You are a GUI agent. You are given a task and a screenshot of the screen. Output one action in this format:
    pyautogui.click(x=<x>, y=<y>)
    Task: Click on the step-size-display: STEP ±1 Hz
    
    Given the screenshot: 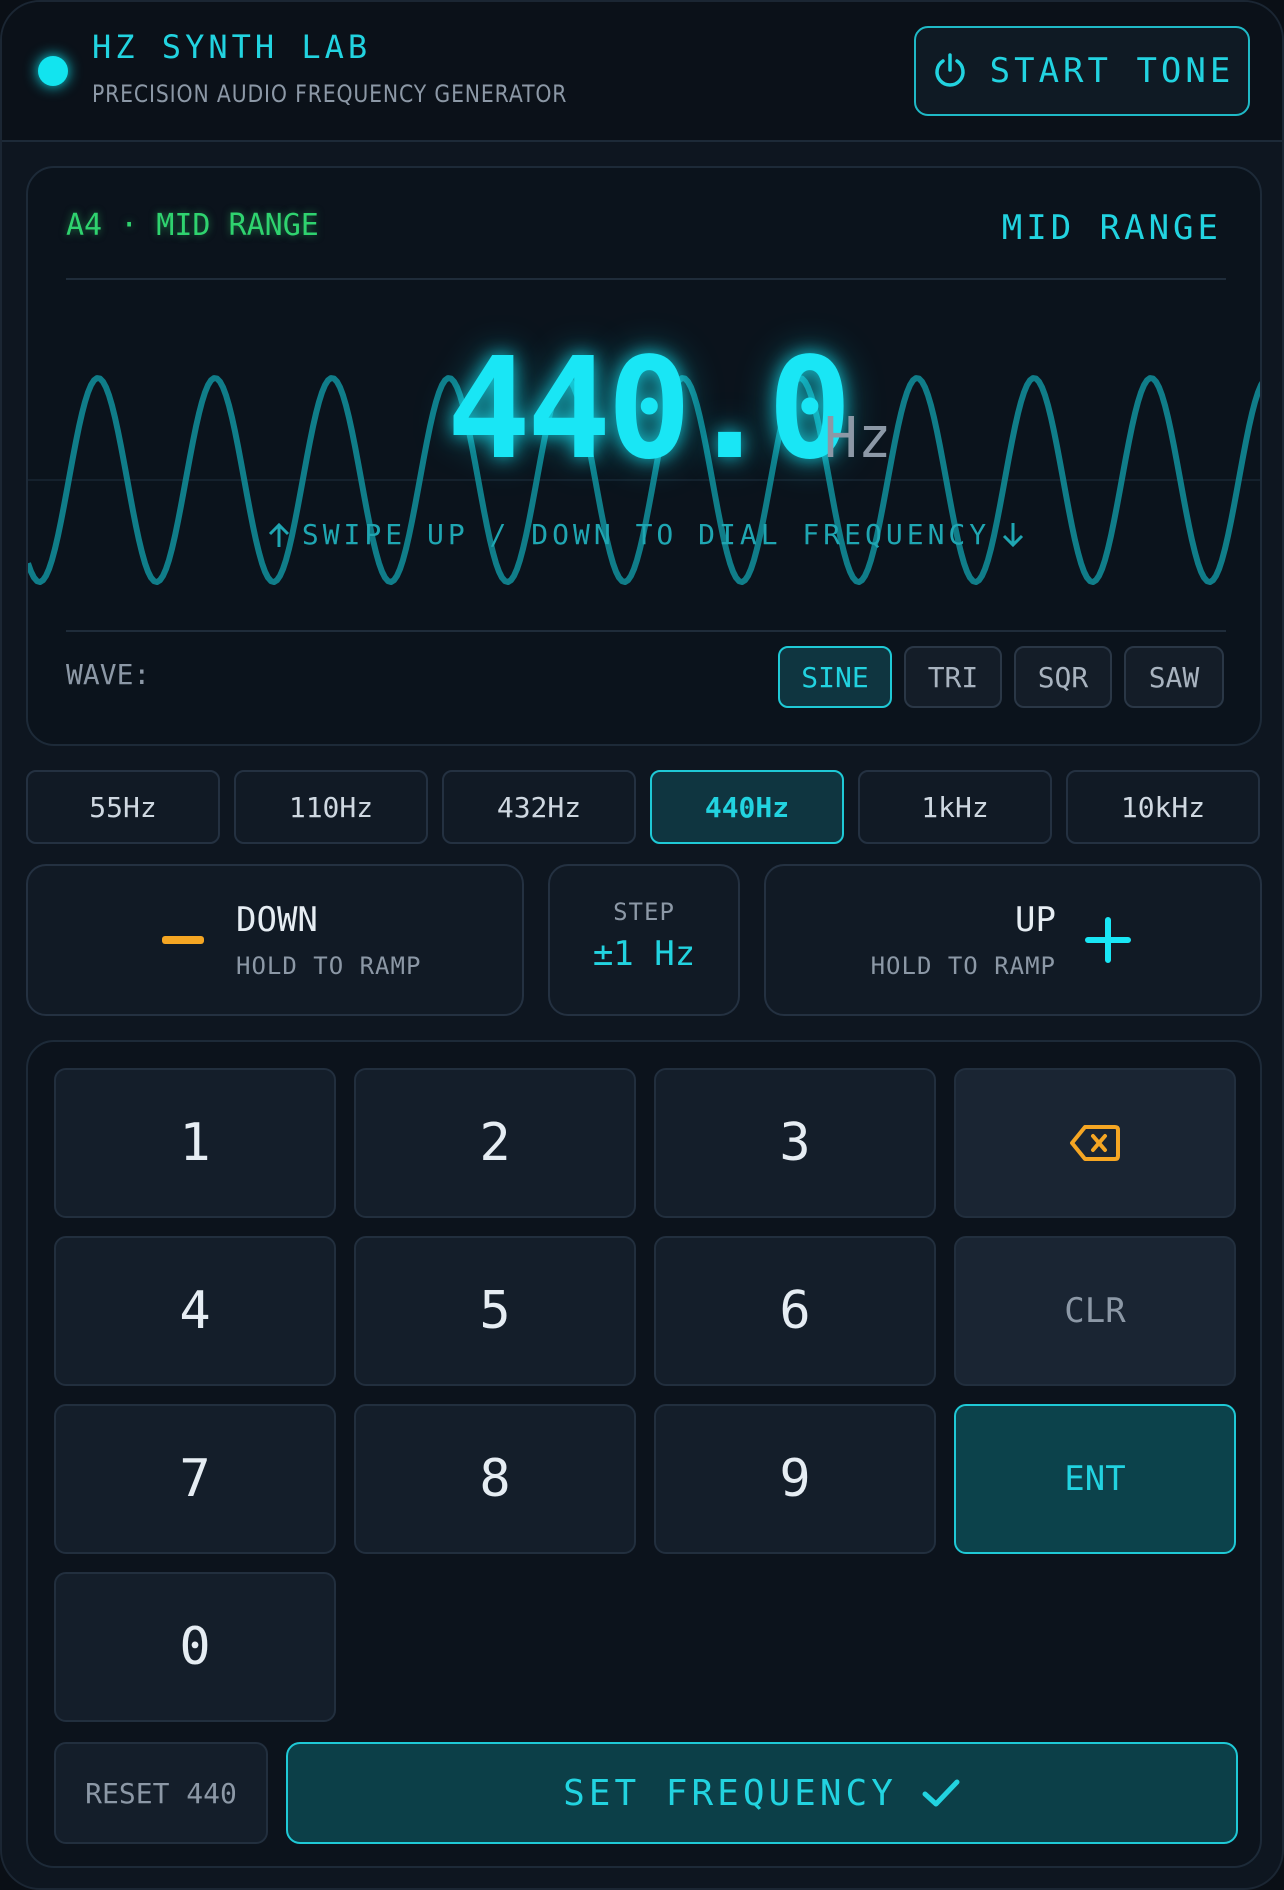 What is the action you would take?
    pyautogui.click(x=644, y=940)
    